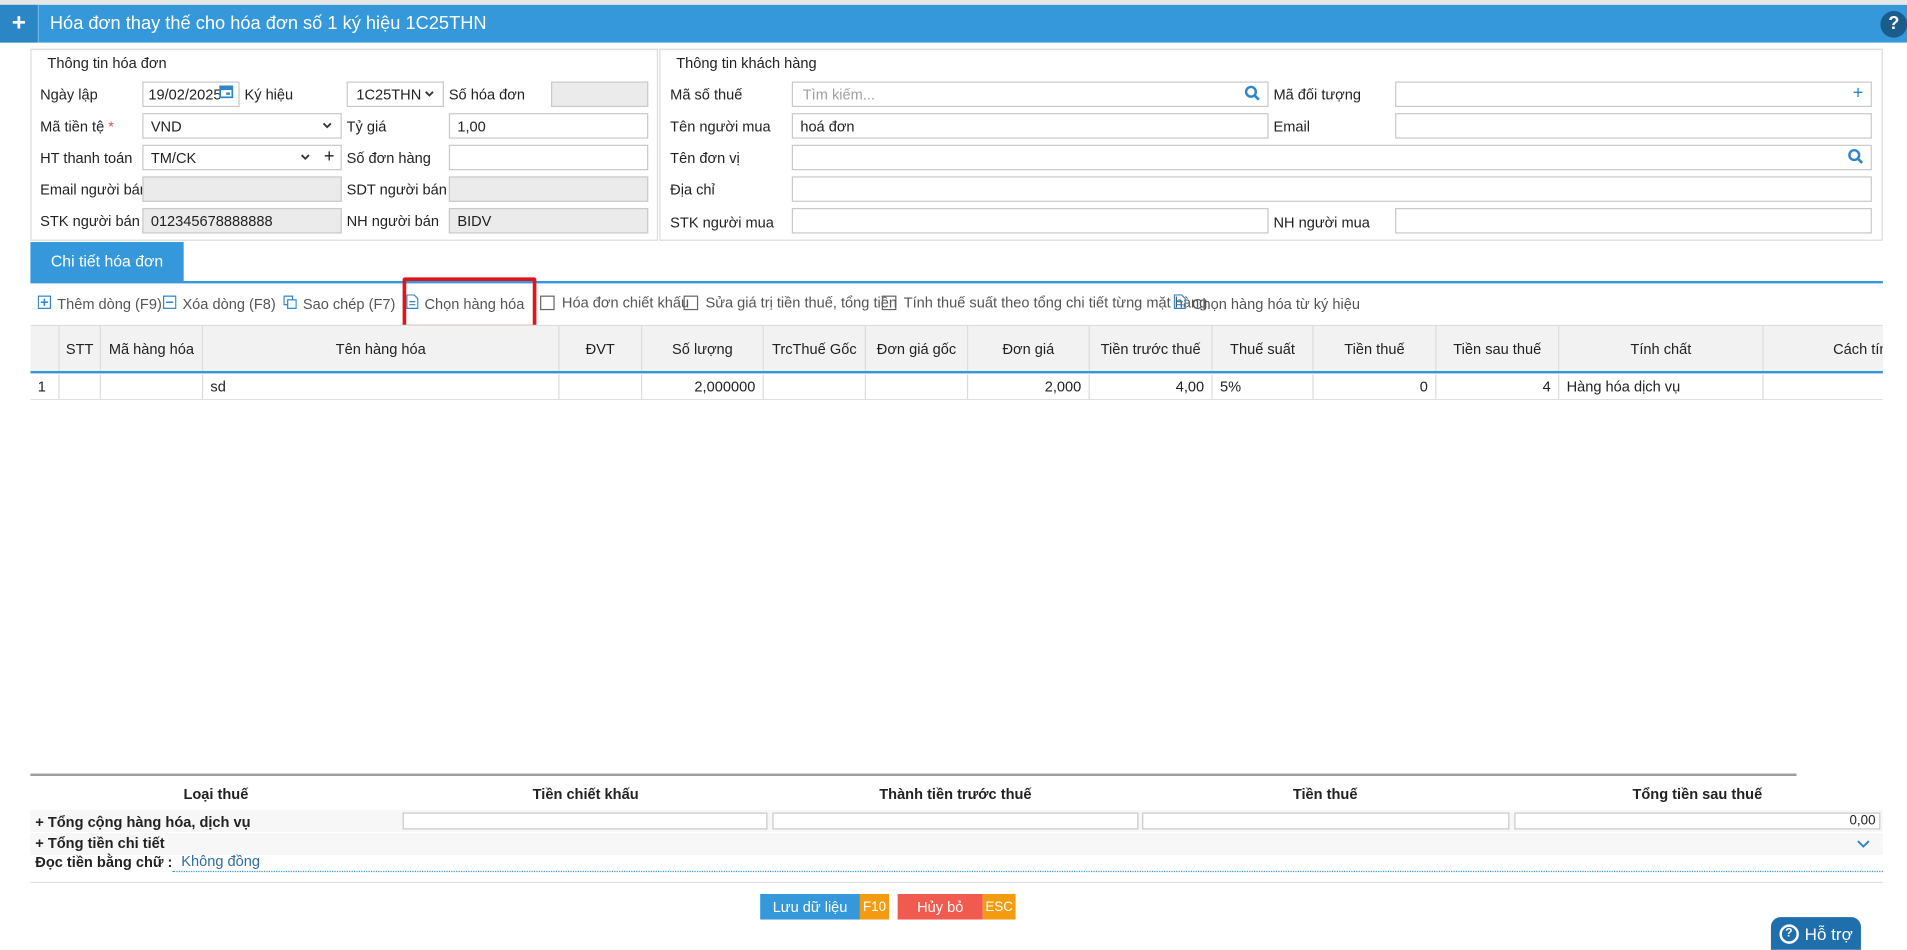  I want to click on support-label: Hỗ trợ, so click(1828, 933).